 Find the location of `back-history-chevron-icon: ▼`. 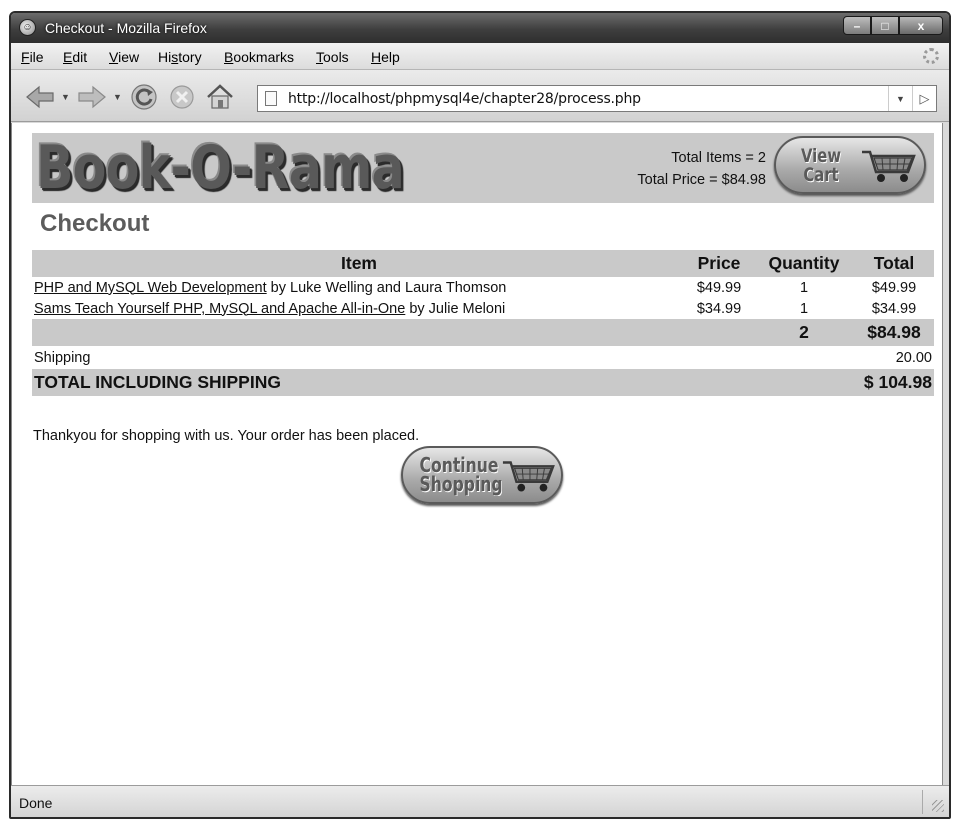

back-history-chevron-icon: ▼ is located at coordinates (65, 97).